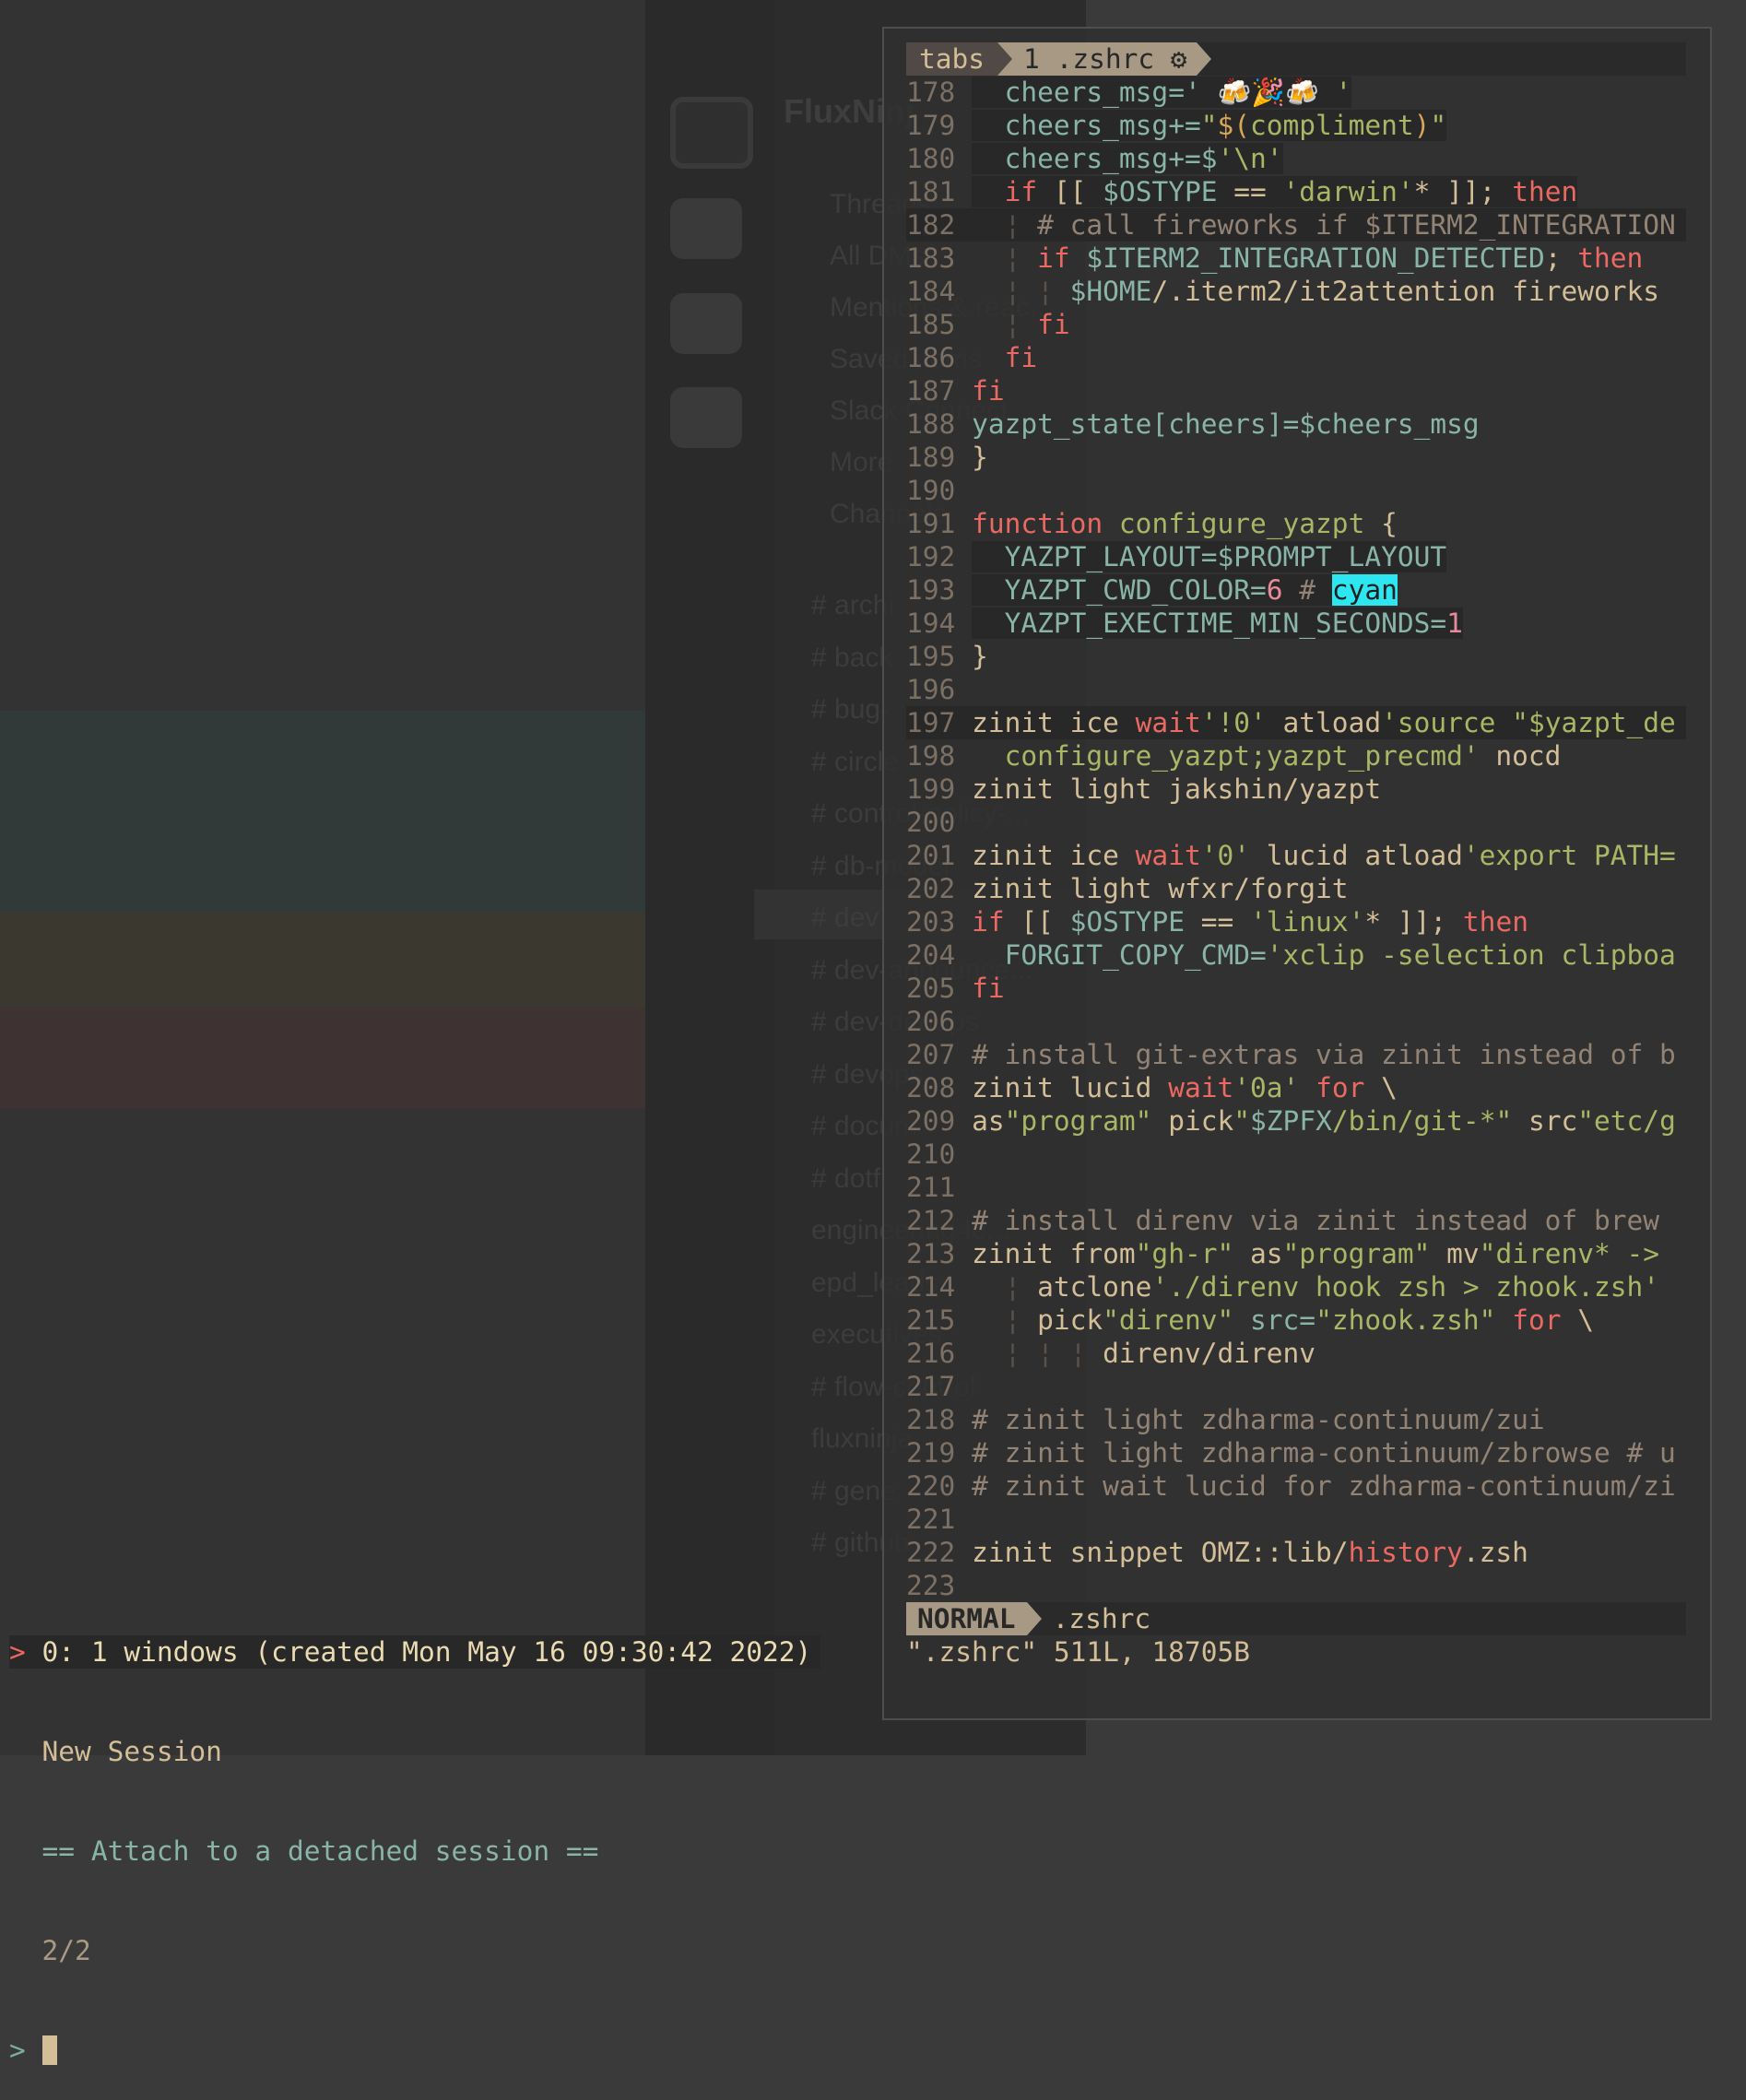 This screenshot has width=1746, height=2100. What do you see at coordinates (1296, 390) in the screenshot?
I see `code-line: 187 fi` at bounding box center [1296, 390].